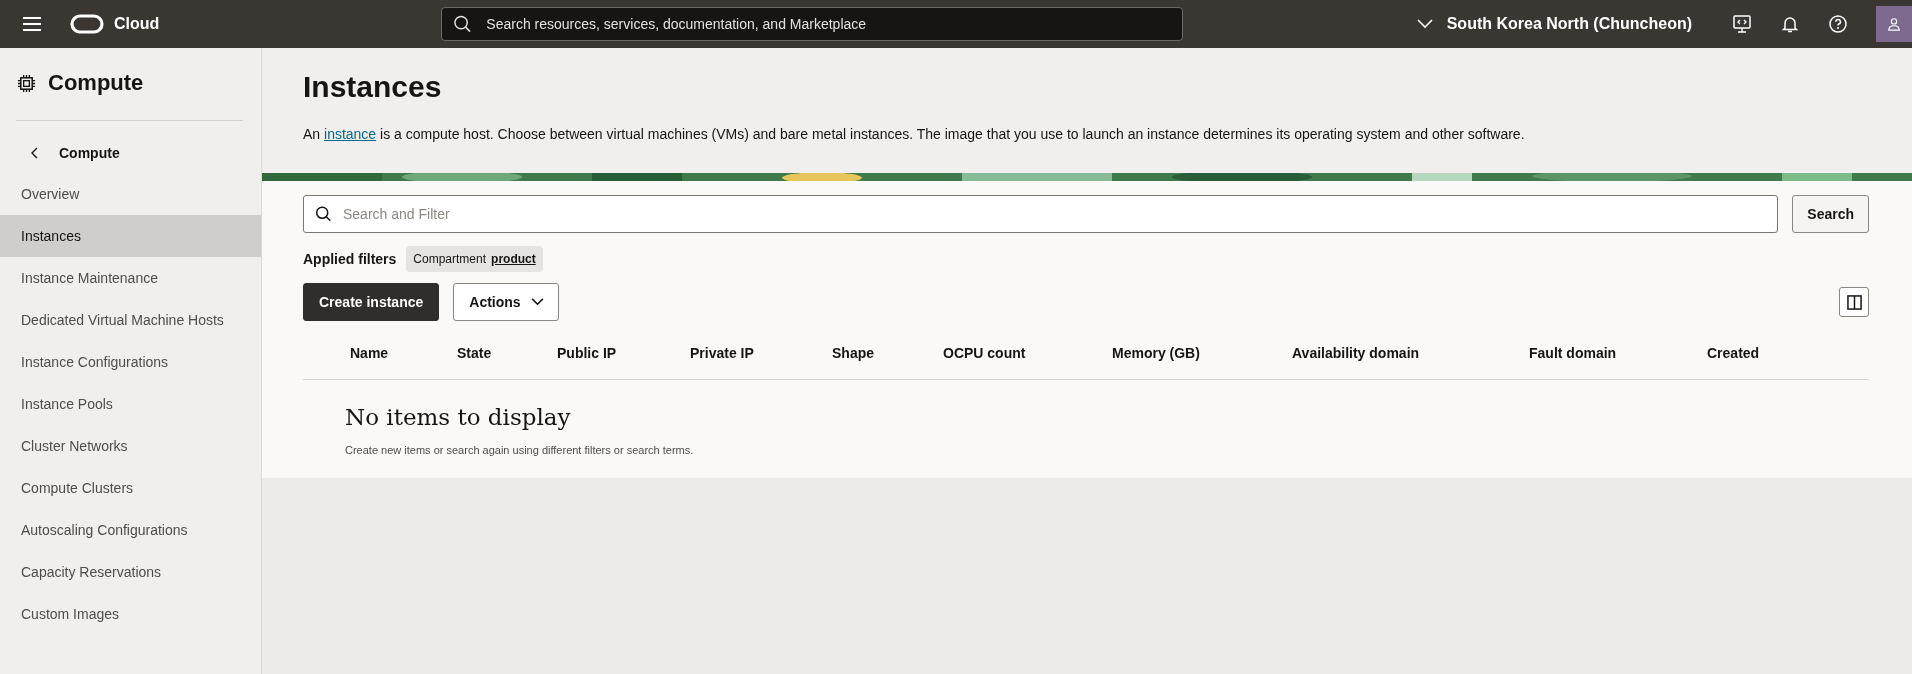 The image size is (1912, 674). I want to click on column-header: State, so click(507, 353).